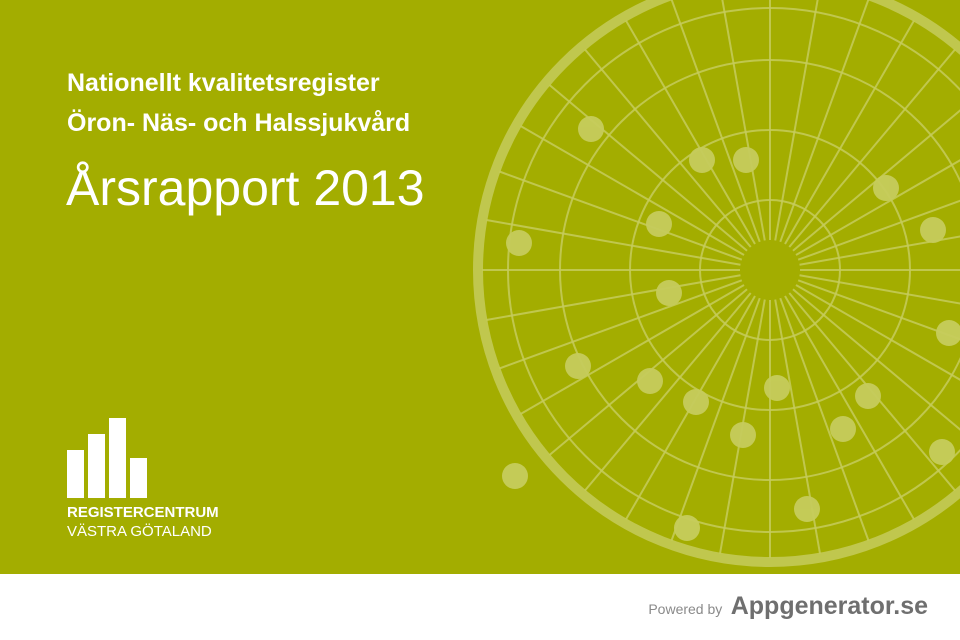 The height and width of the screenshot is (640, 960). Describe the element at coordinates (223, 83) in the screenshot. I see `register-name-line1: Nationellt kvalitetsregister` at that location.